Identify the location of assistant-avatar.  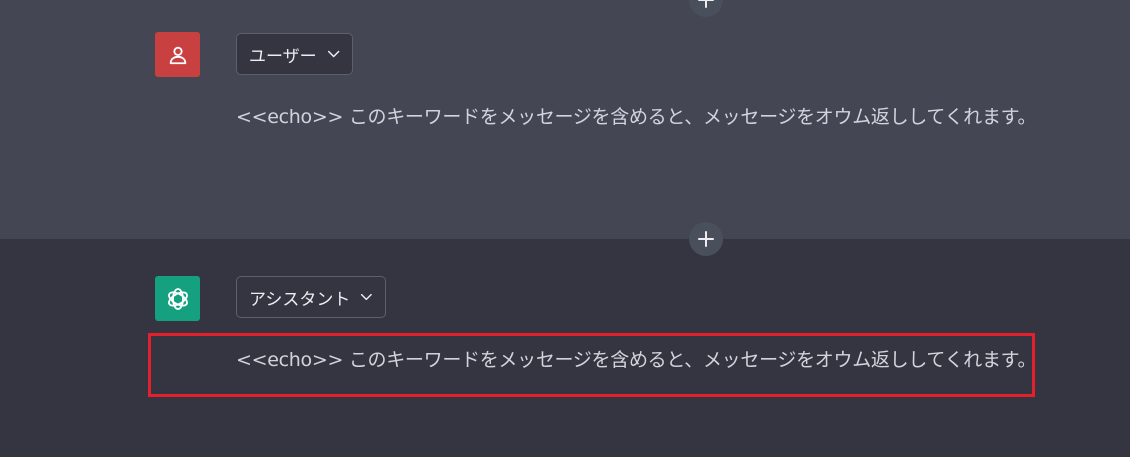
(177, 298).